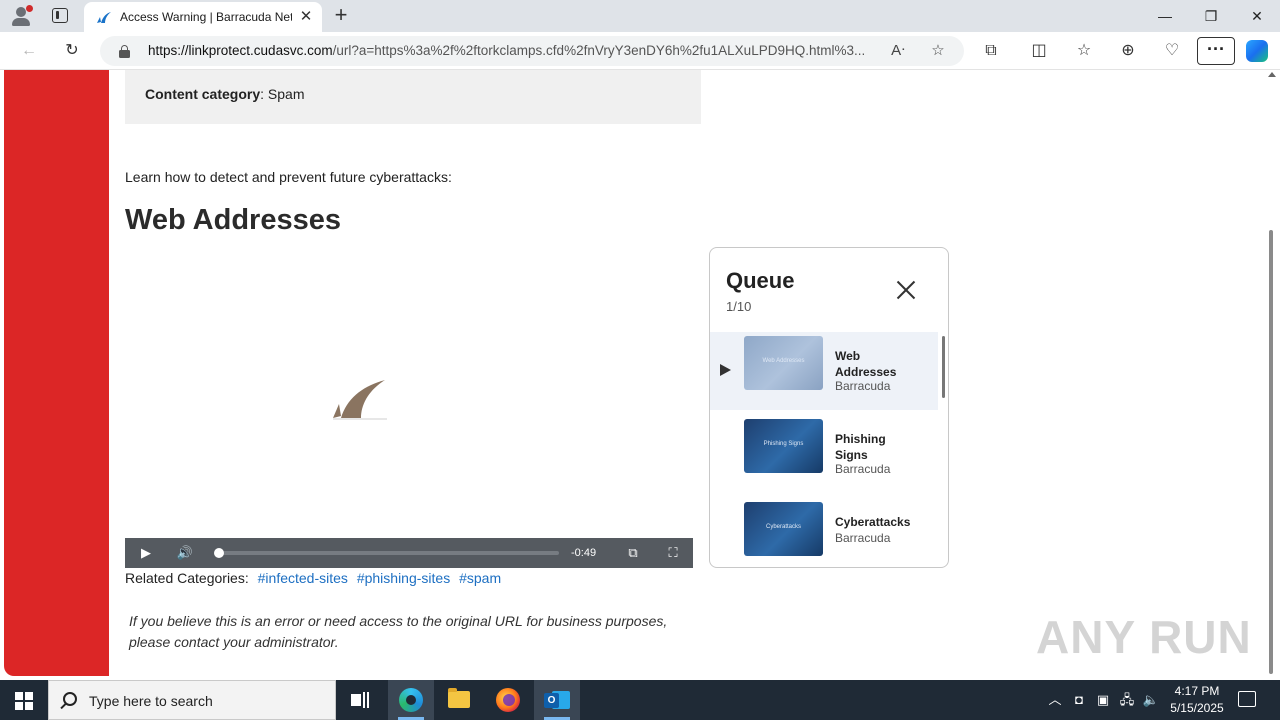 Image resolution: width=1280 pixels, height=720 pixels. I want to click on queue-item-title: Web Addresses, so click(866, 364).